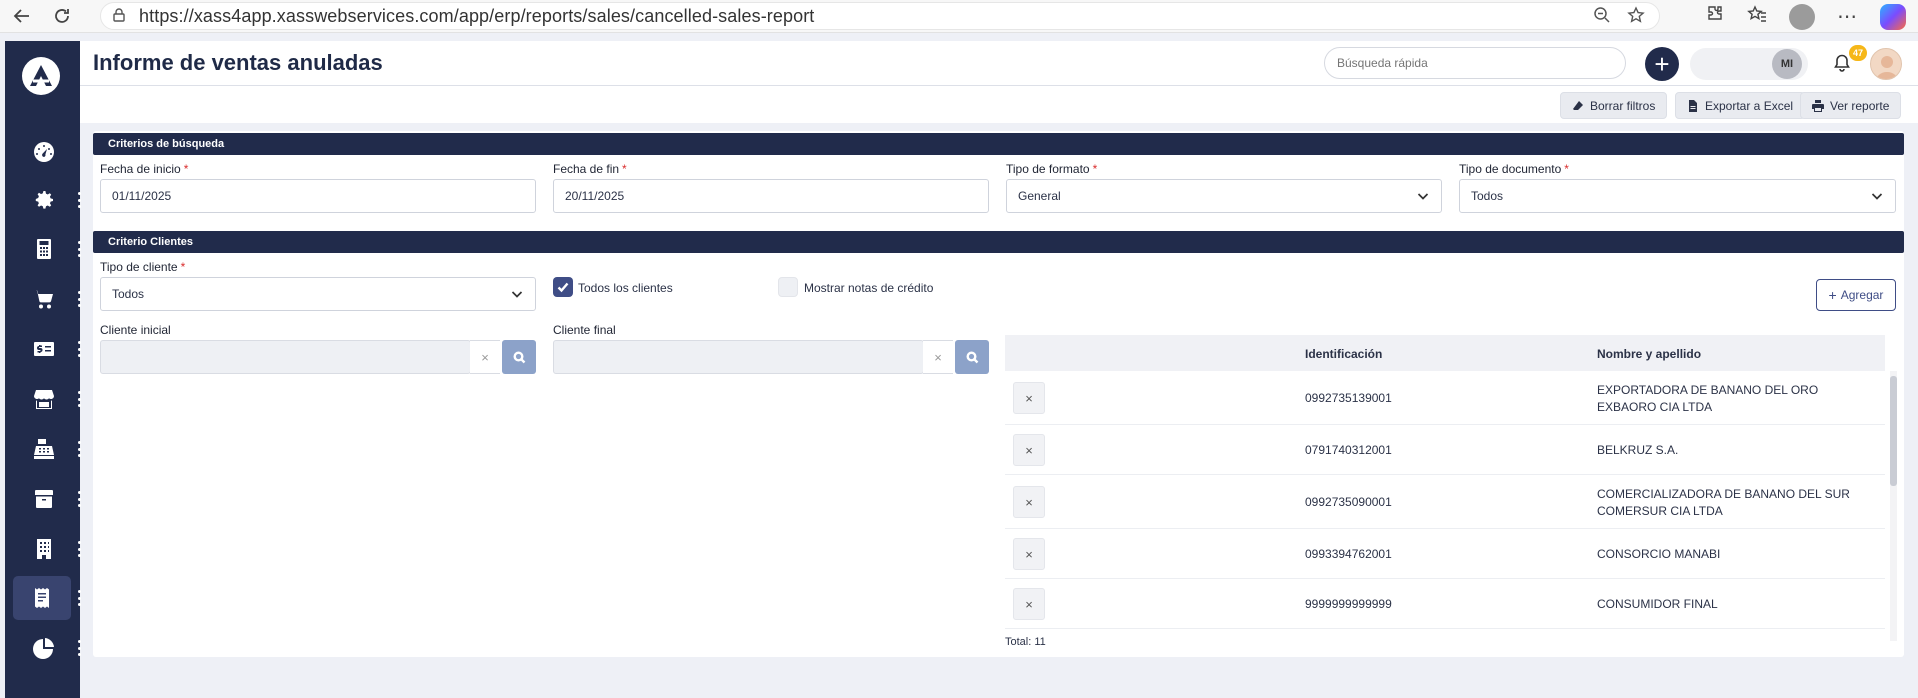 The image size is (1918, 698). I want to click on sidebar, so click(43, 369).